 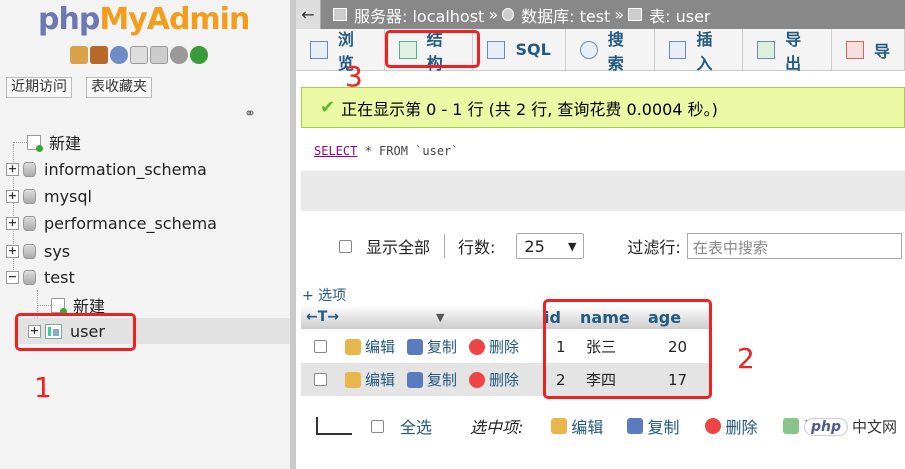 What do you see at coordinates (497, 427) in the screenshot?
I see `with-selected-label: 选中项:` at bounding box center [497, 427].